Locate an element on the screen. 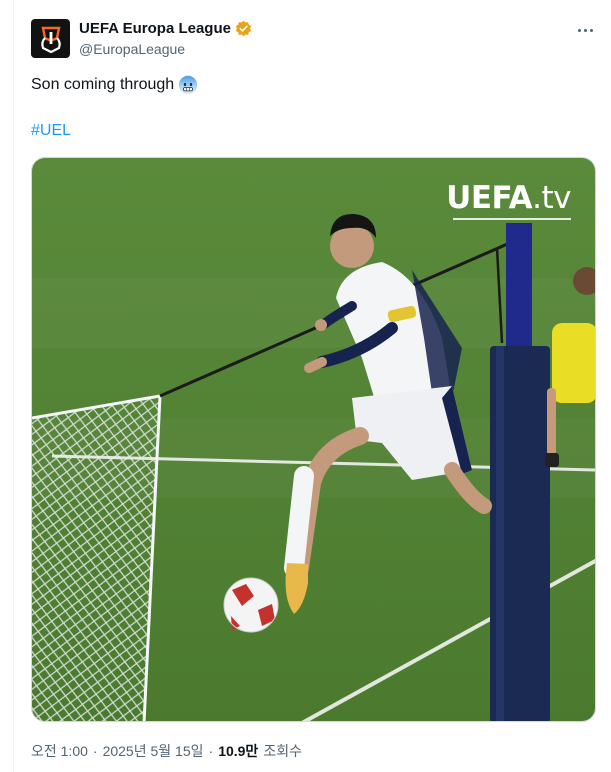 This screenshot has width=611, height=772. avatar is located at coordinates (50, 38).